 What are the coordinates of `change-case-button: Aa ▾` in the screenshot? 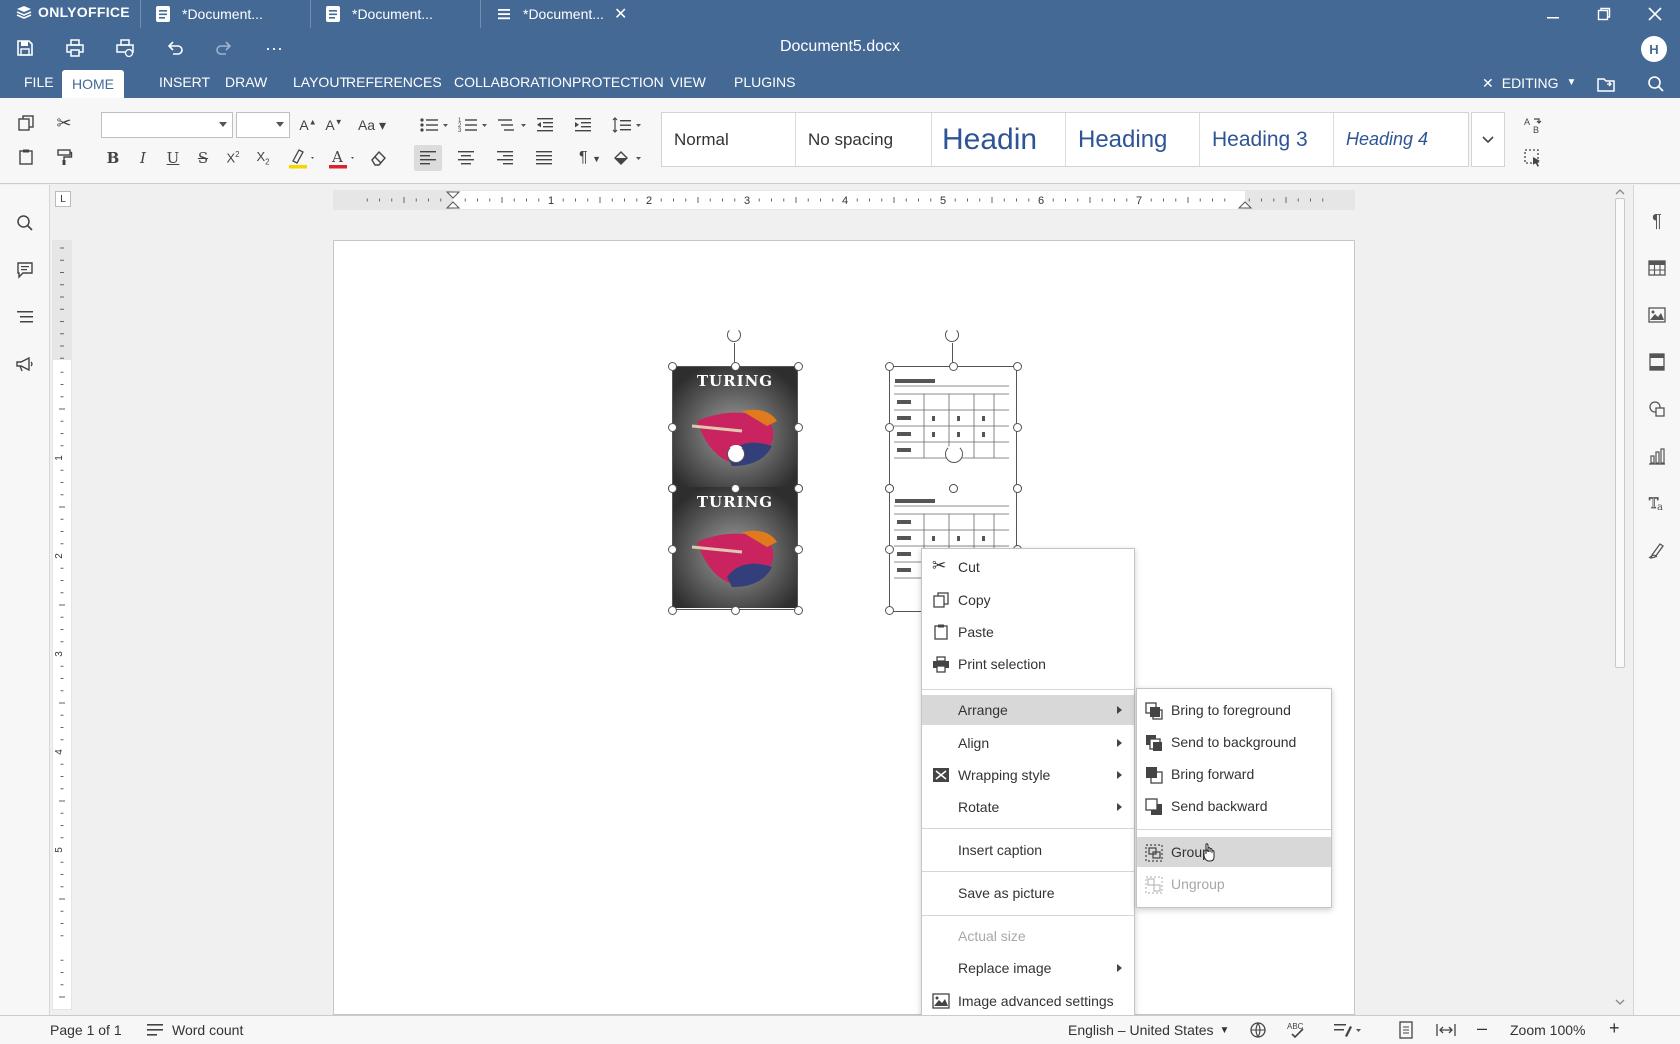 It's located at (372, 125).